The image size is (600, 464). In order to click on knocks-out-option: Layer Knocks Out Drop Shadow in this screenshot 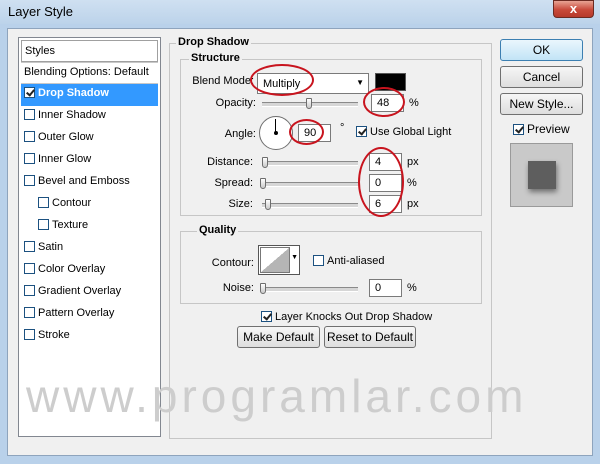, I will do `click(346, 317)`.